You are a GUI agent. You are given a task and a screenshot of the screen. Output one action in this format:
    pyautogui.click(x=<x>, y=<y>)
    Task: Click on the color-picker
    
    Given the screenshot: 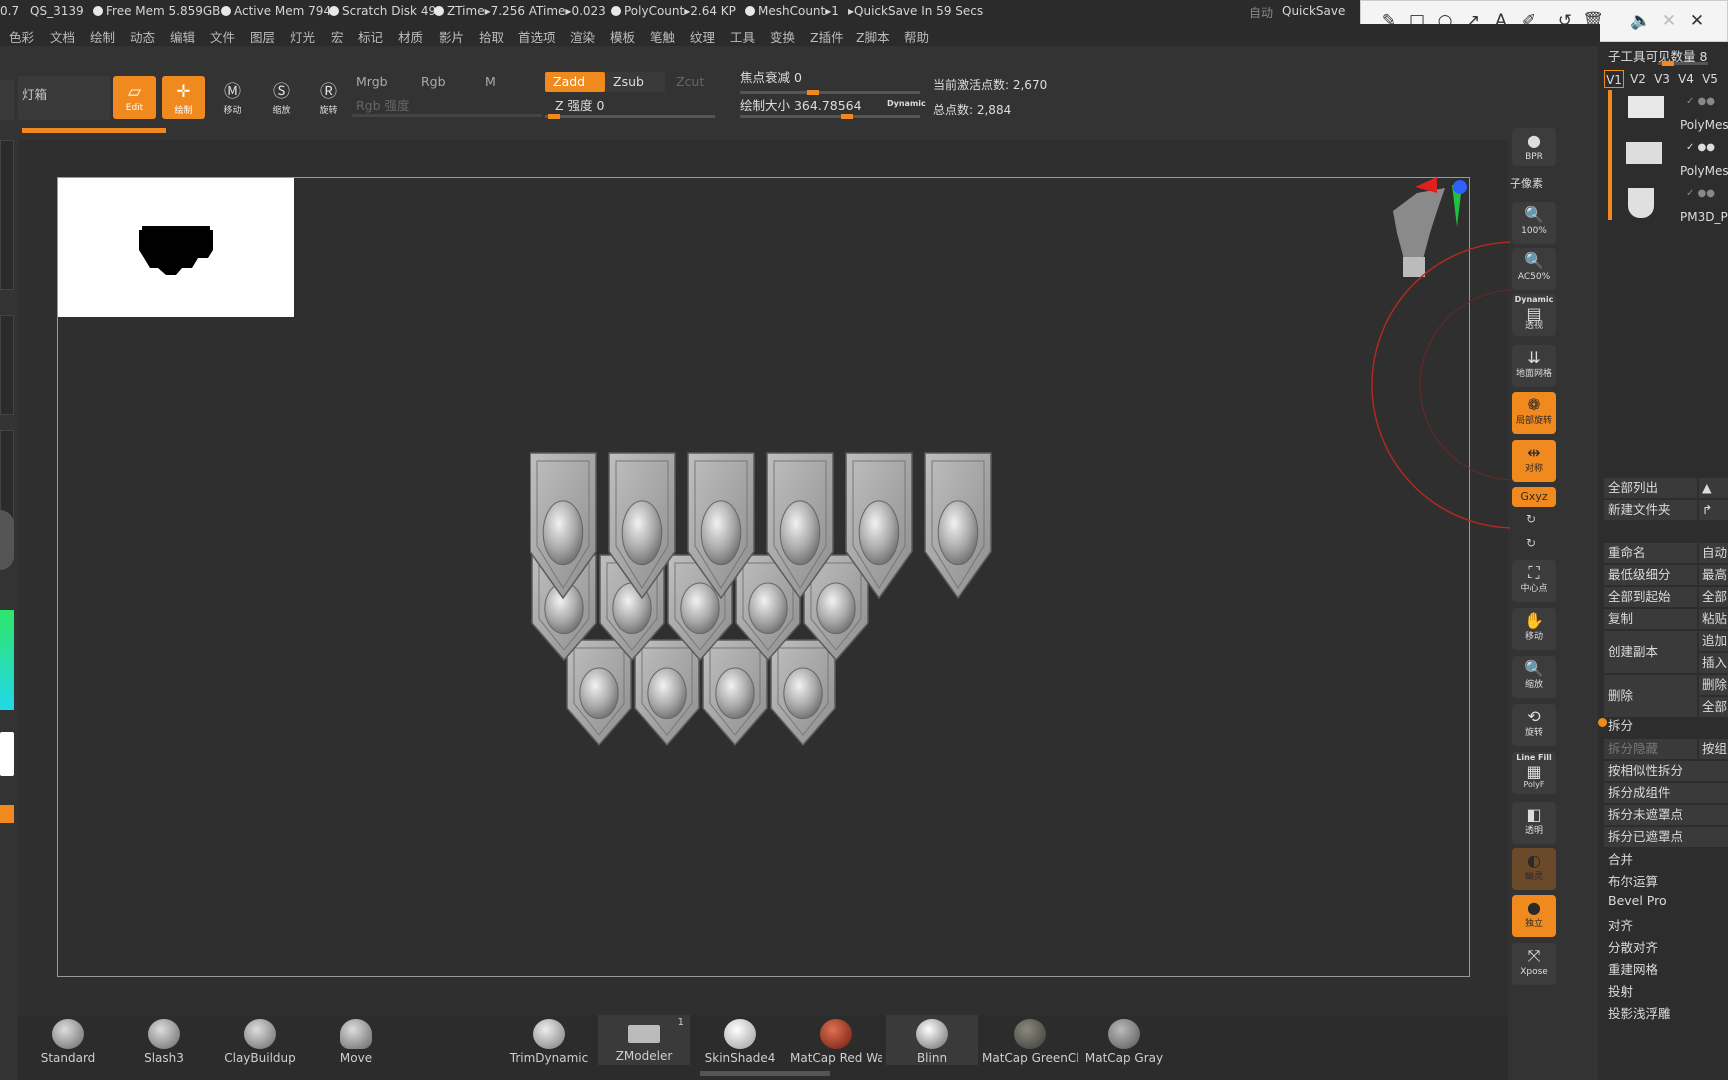 What is the action you would take?
    pyautogui.click(x=7, y=660)
    